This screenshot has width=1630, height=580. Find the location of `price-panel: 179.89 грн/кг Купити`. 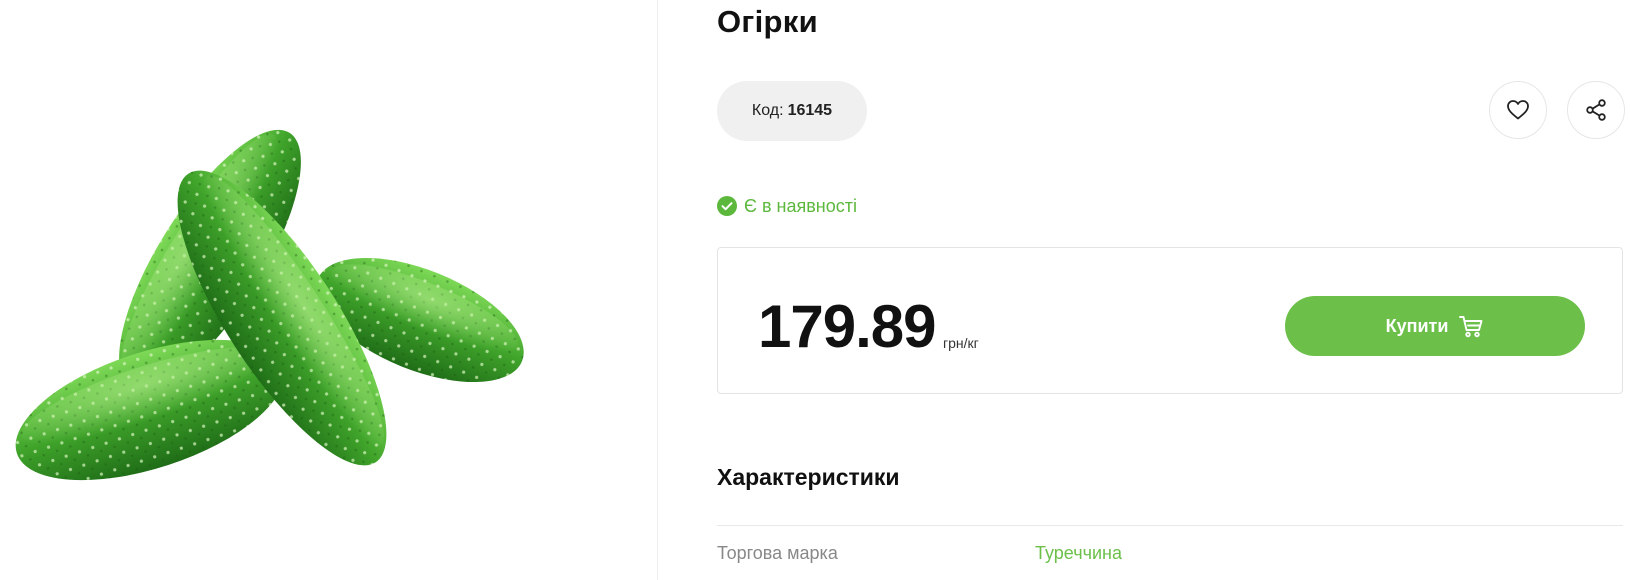

price-panel: 179.89 грн/кг Купити is located at coordinates (1170, 320).